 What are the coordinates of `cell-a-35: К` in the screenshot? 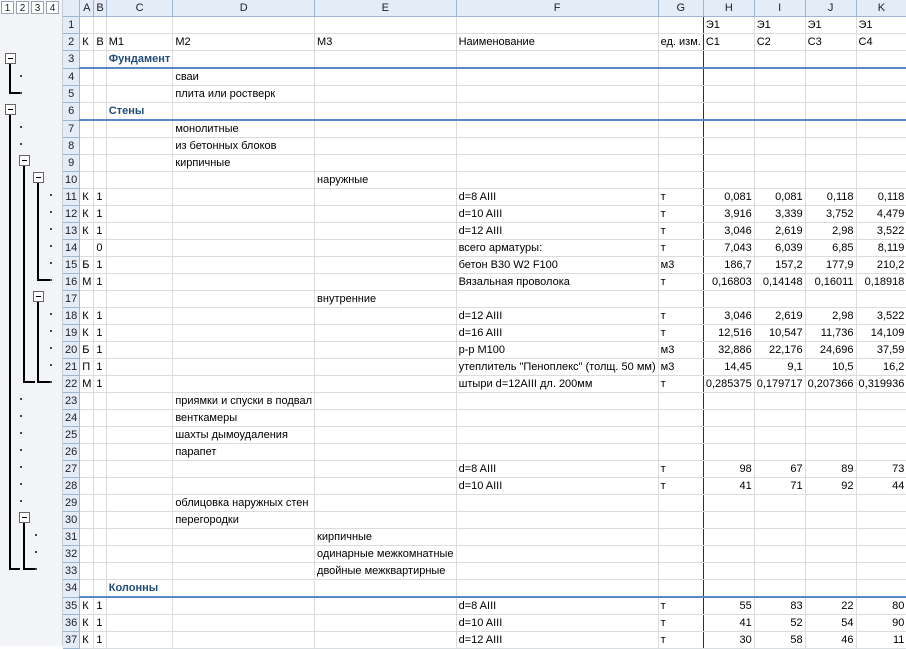 It's located at (87, 606).